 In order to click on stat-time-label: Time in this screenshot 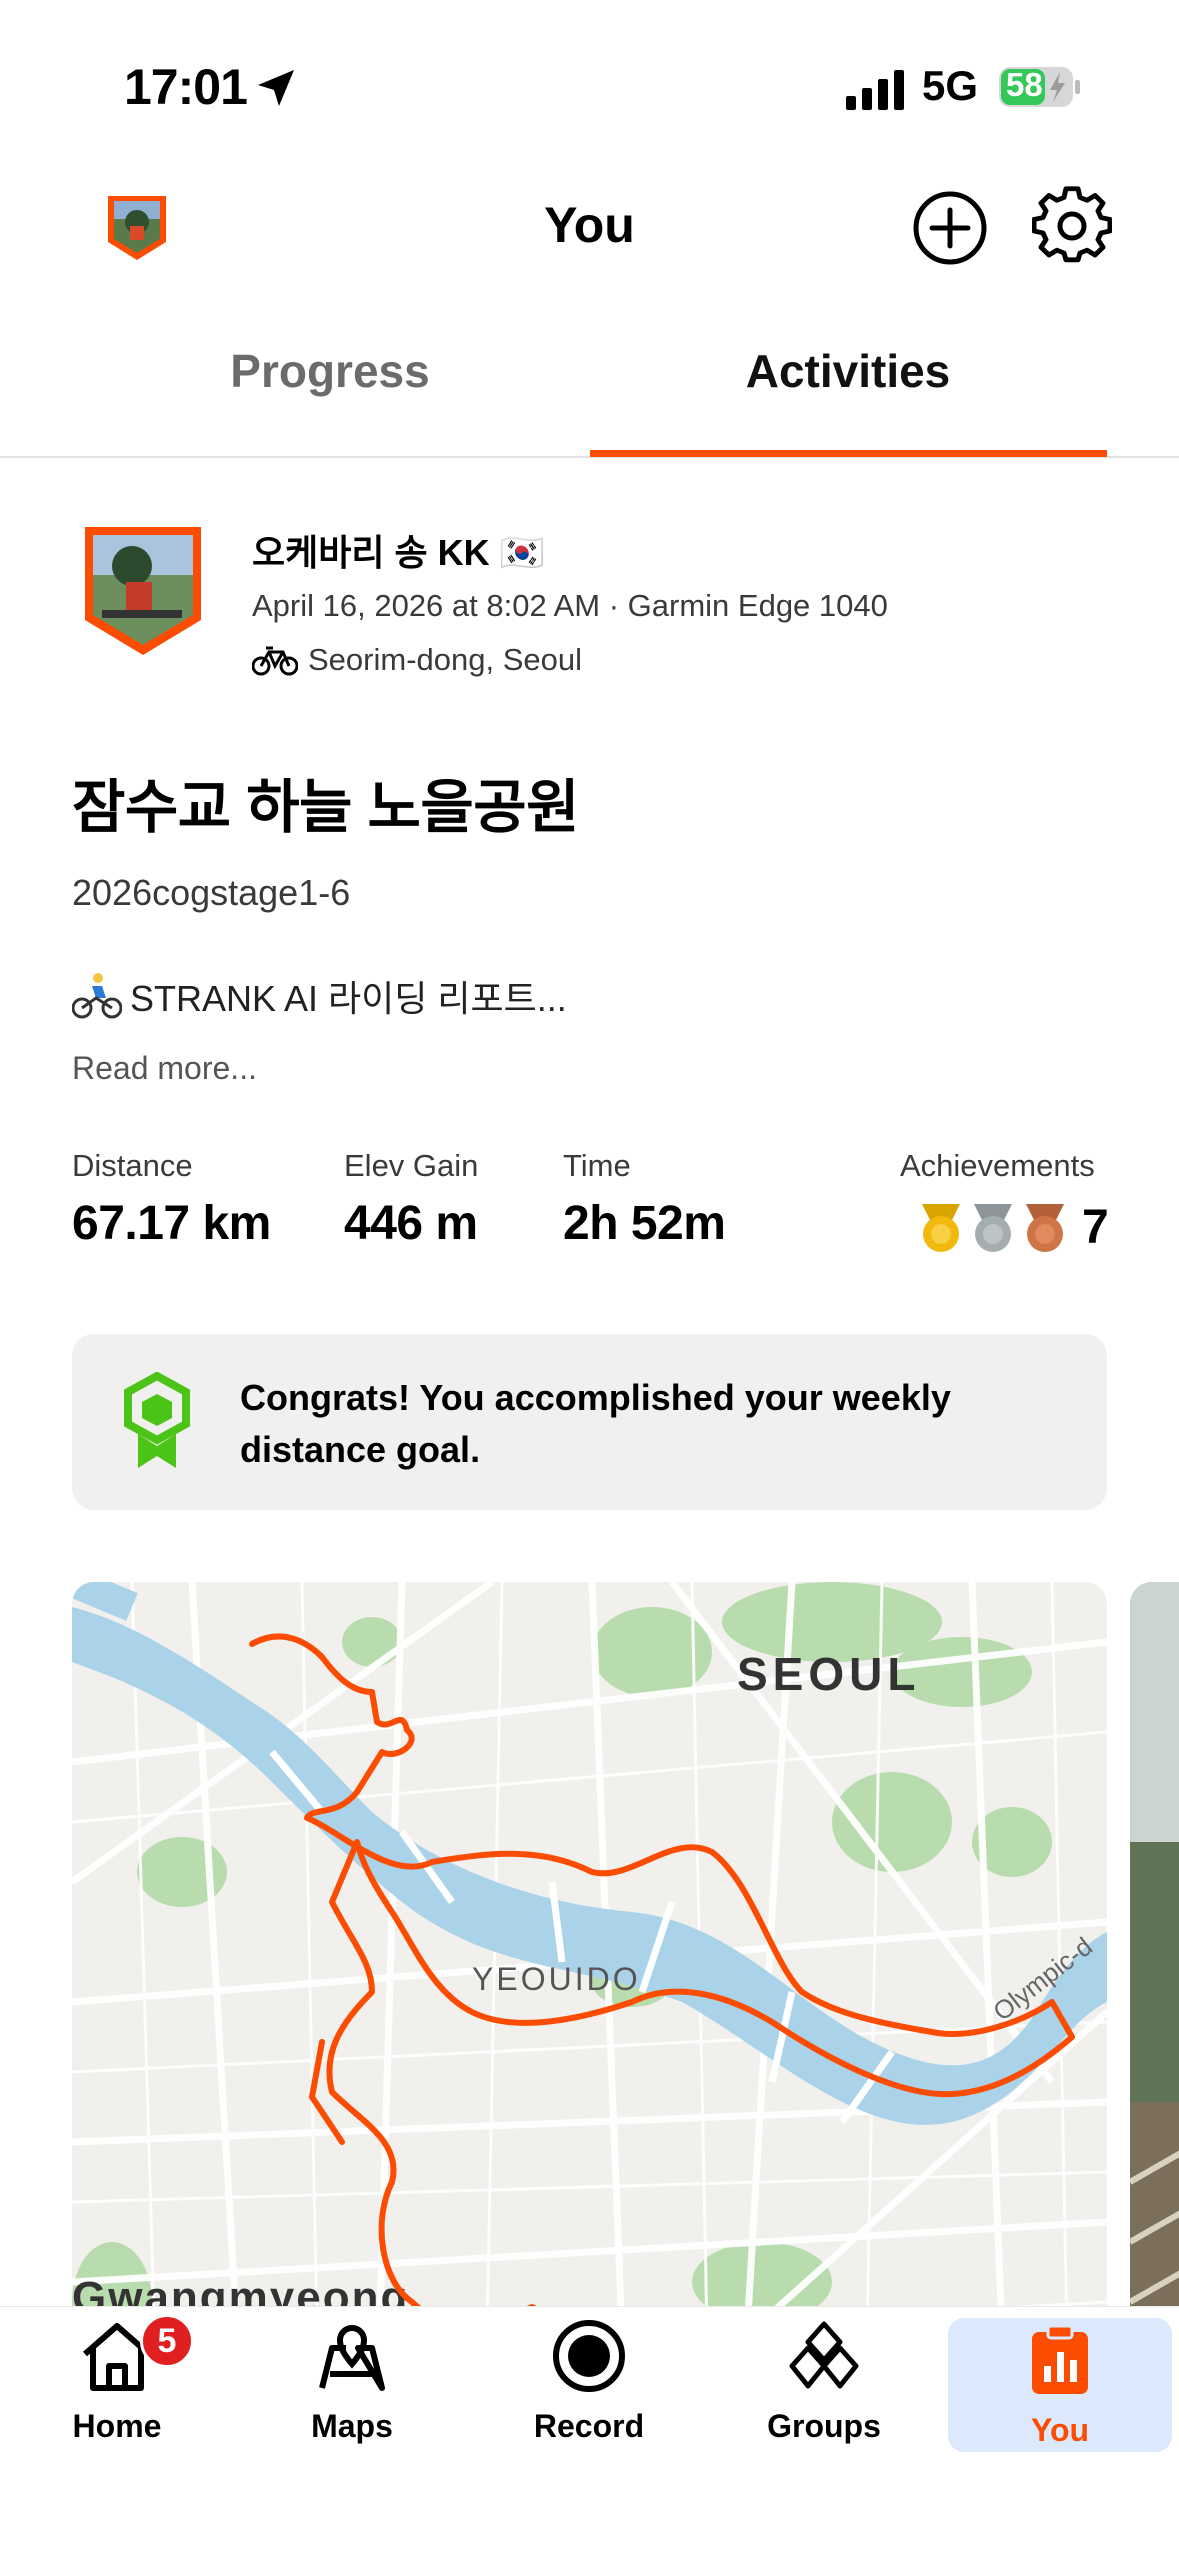, I will do `click(597, 1165)`.